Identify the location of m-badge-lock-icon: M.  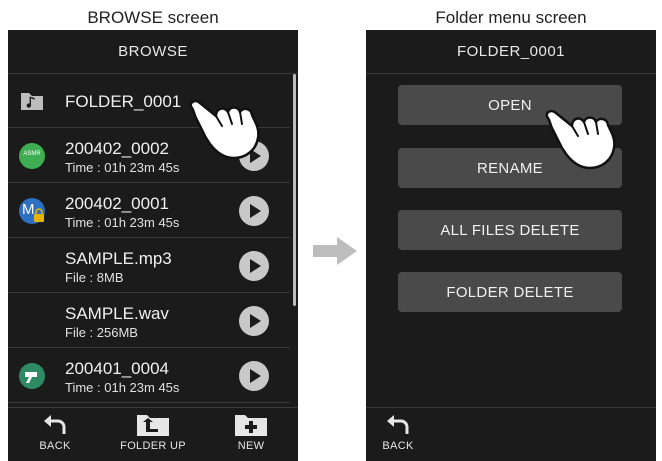
(32, 211).